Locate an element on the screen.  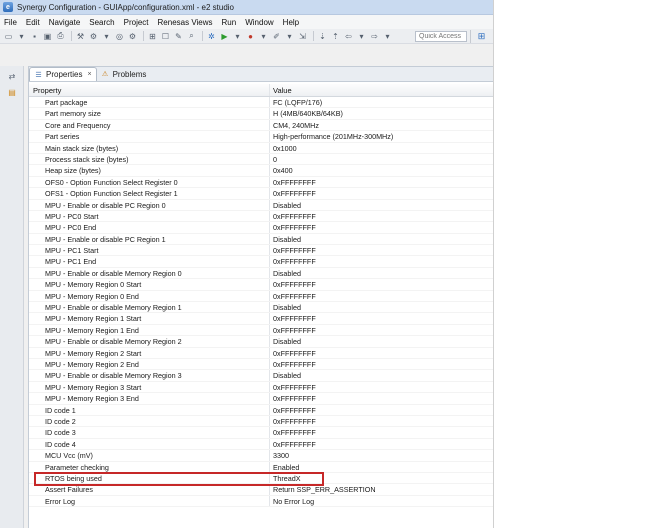
back-icon: ⇦ is located at coordinates (348, 36).